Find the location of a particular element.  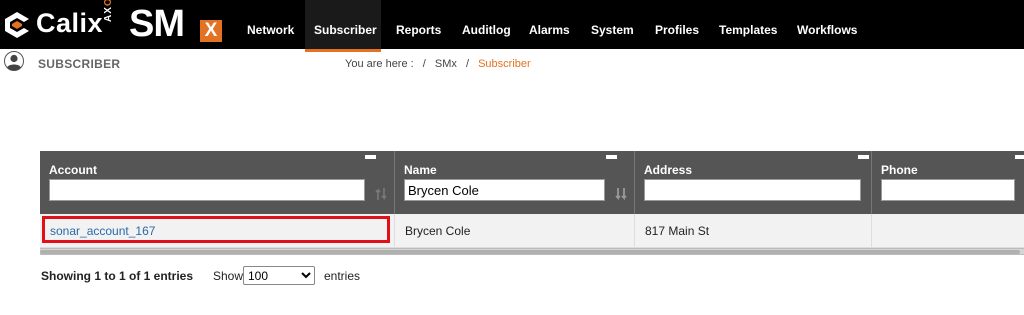

column-label-name: Name is located at coordinates (420, 170).